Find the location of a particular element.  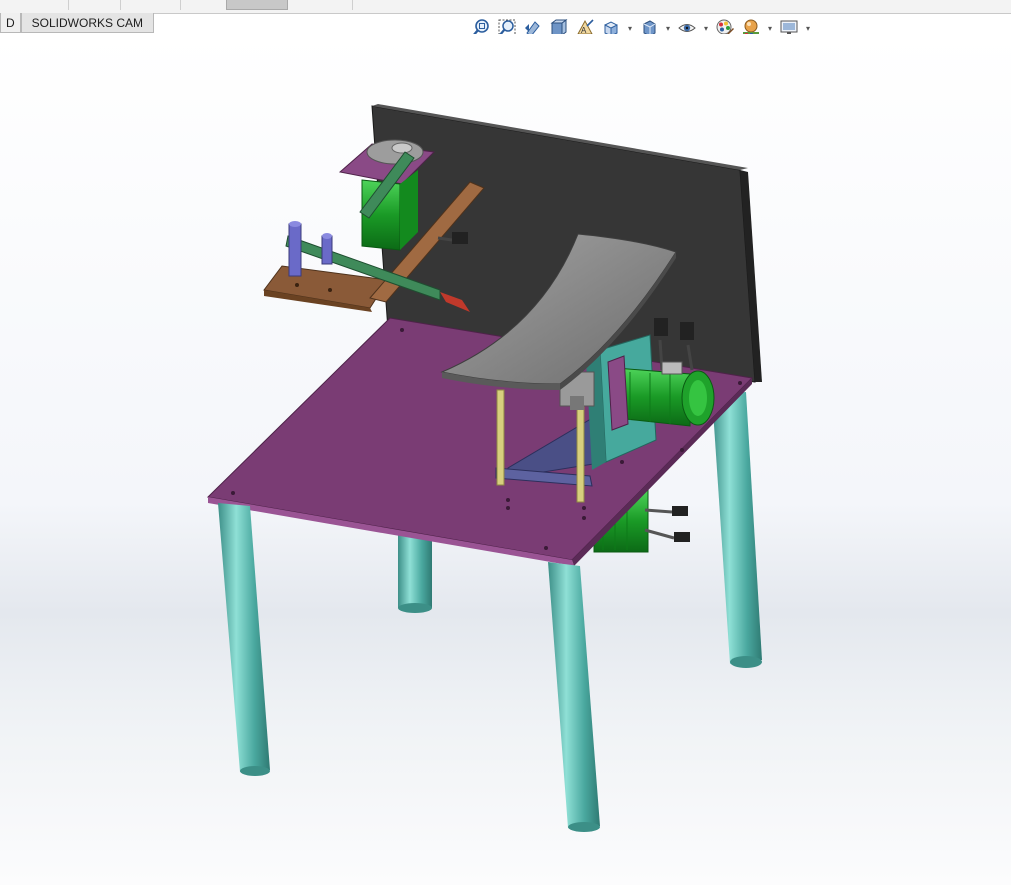

pivot-post-right is located at coordinates (327, 249).